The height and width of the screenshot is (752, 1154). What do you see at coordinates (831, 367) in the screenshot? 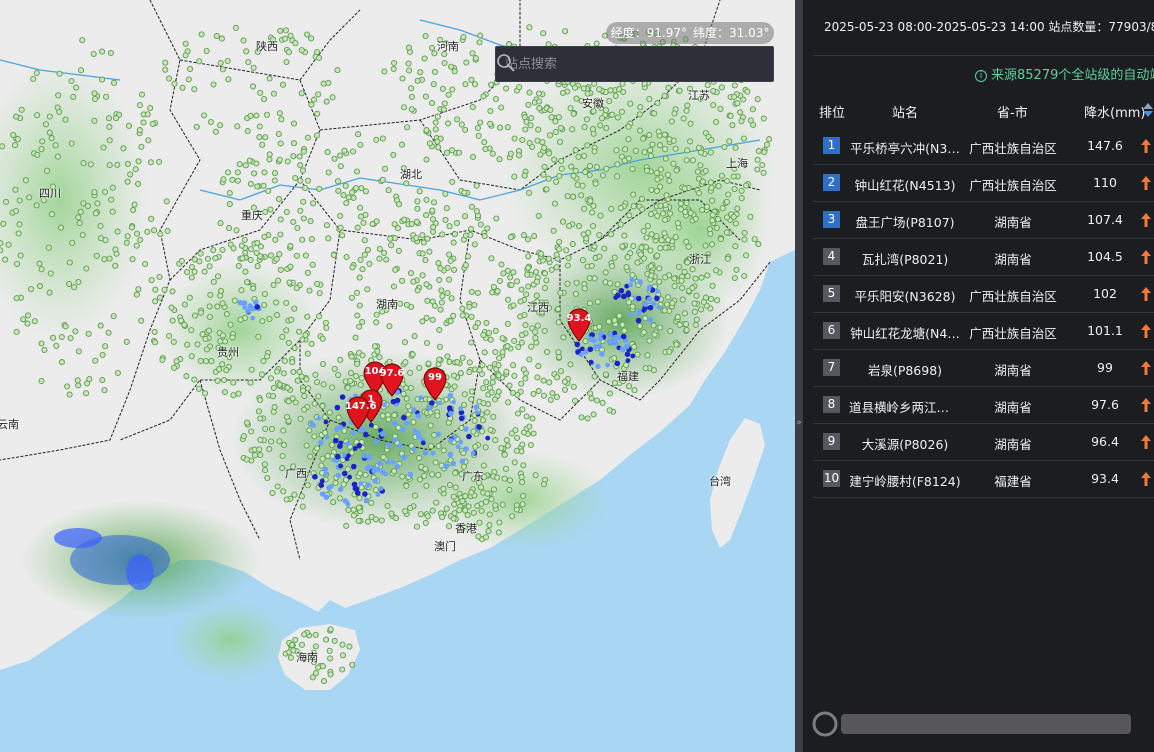
I see `rank-badge: 7` at bounding box center [831, 367].